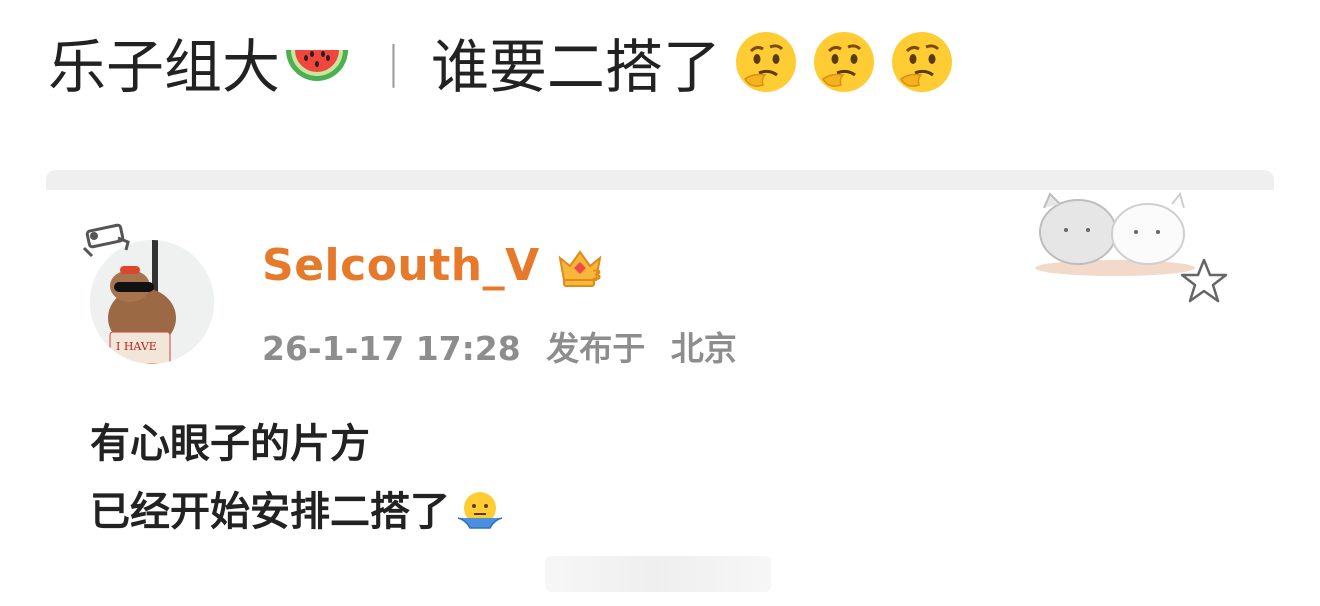 The width and height of the screenshot is (1320, 606). What do you see at coordinates (391, 348) in the screenshot?
I see `comment-timestamp: 26-1-17 17:28` at bounding box center [391, 348].